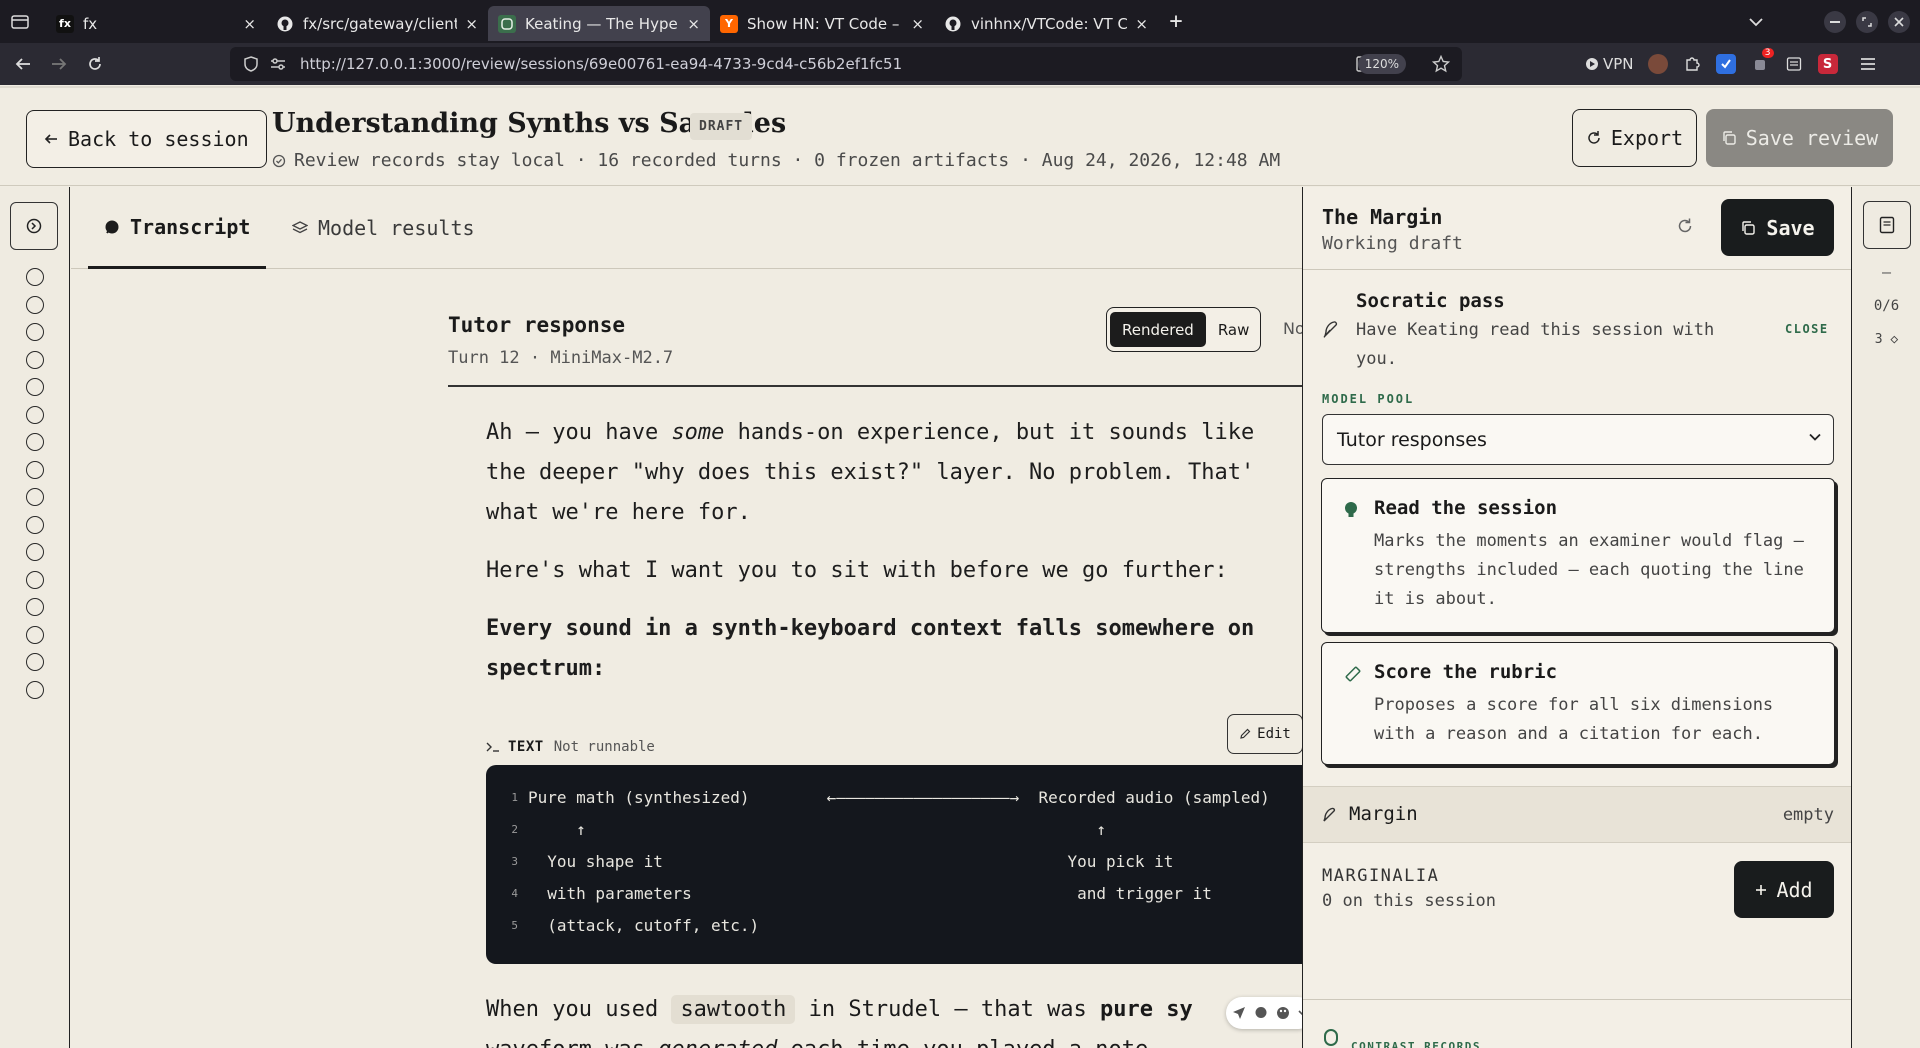 The width and height of the screenshot is (1920, 1048). I want to click on emphasis: some, so click(698, 432).